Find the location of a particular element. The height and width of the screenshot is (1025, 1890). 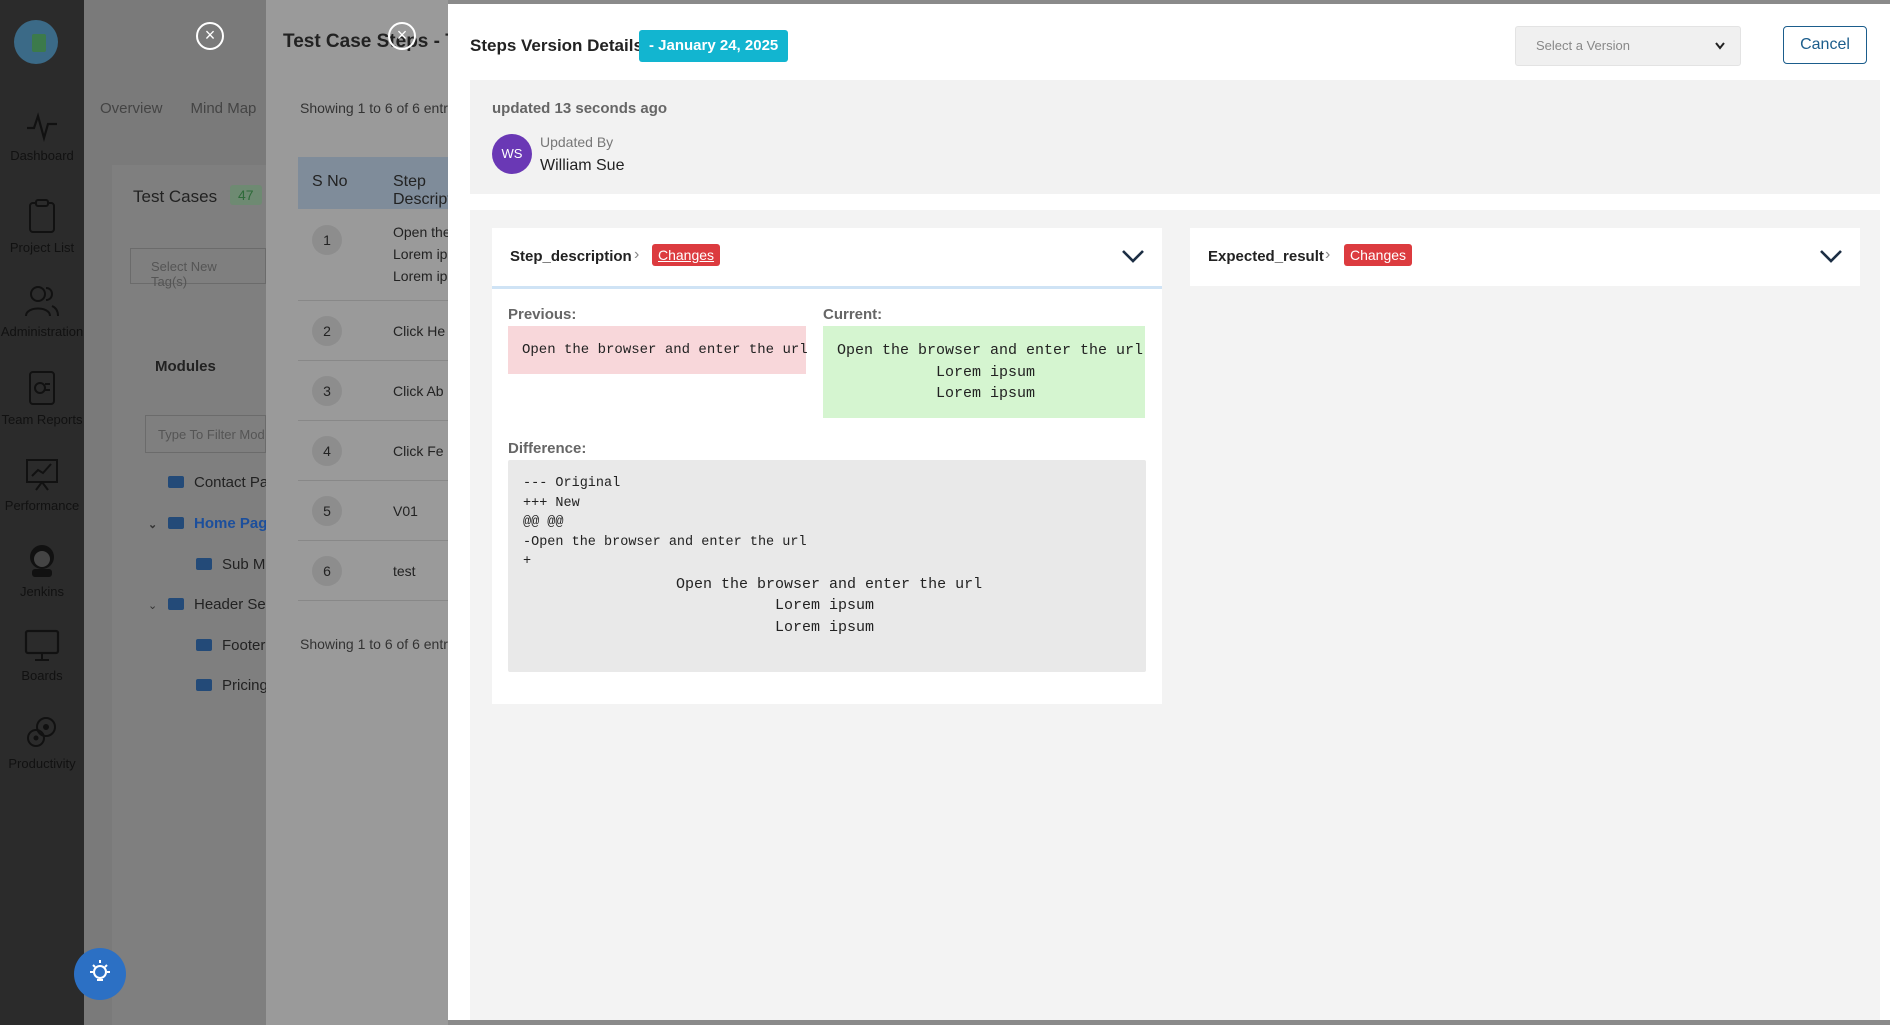

row-number: 2 is located at coordinates (327, 331).